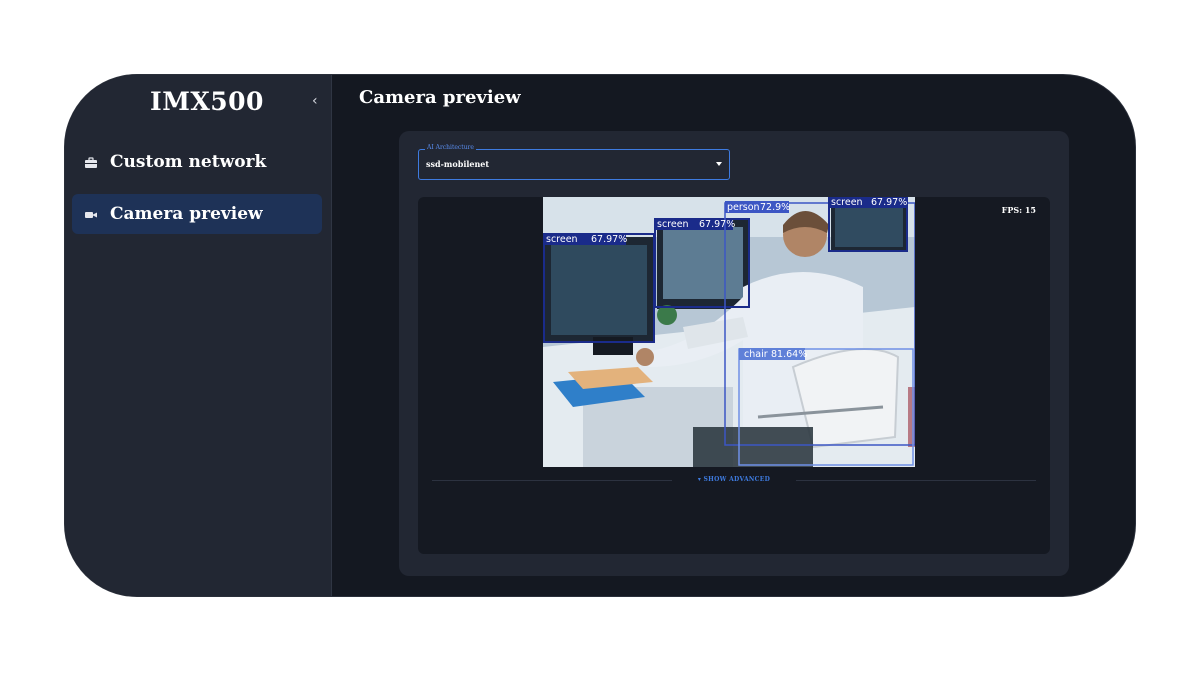 This screenshot has height=697, width=1200. I want to click on detection-label: person, so click(743, 207).